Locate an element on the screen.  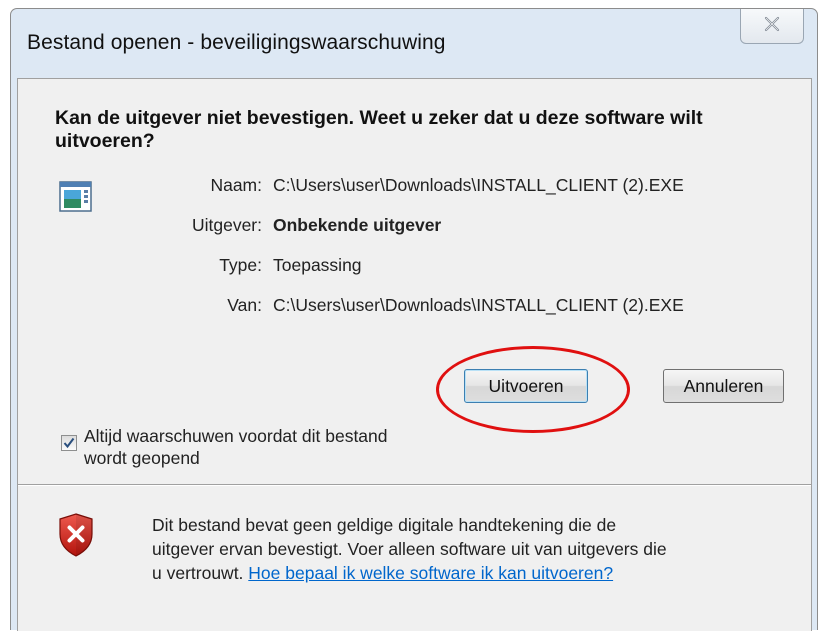
separator is located at coordinates (414, 485).